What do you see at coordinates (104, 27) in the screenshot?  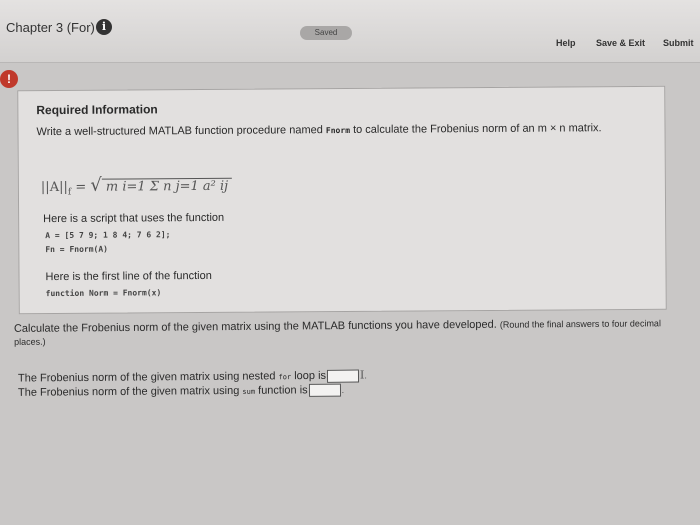 I see `info-icon: i` at bounding box center [104, 27].